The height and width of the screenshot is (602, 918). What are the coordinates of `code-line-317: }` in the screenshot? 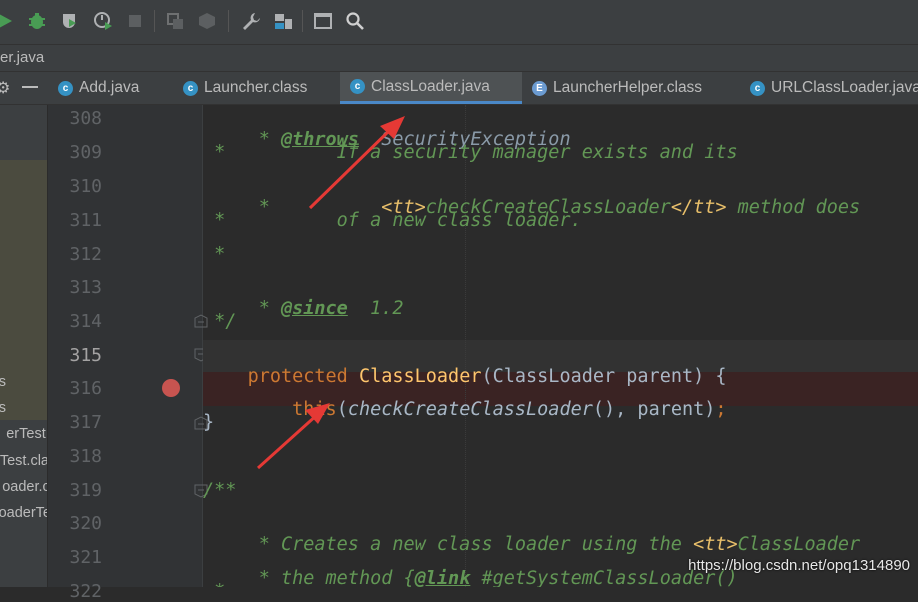 It's located at (209, 422).